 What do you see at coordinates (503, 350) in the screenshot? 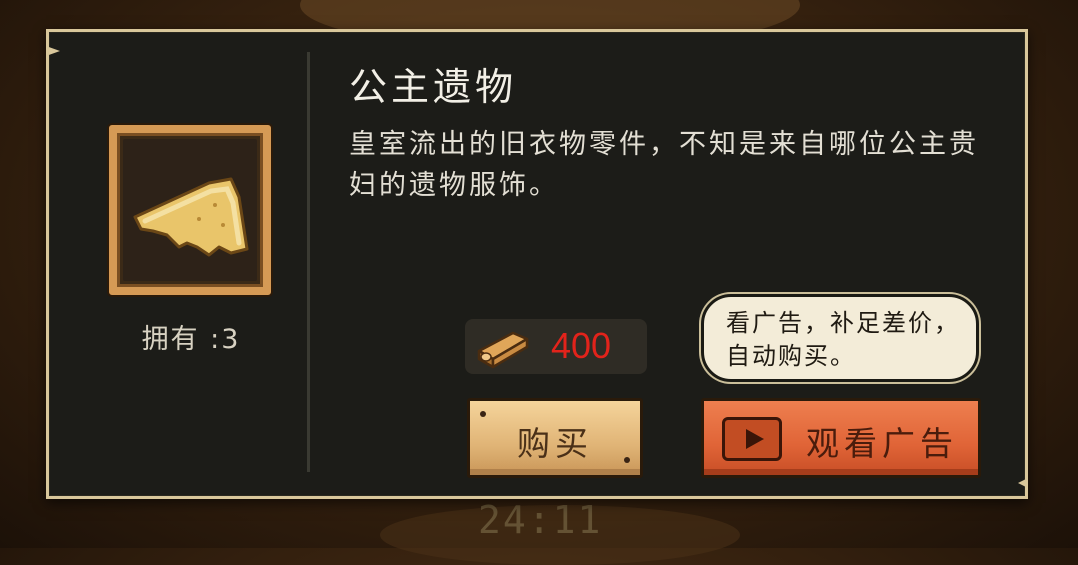
I see `wood-log-icon` at bounding box center [503, 350].